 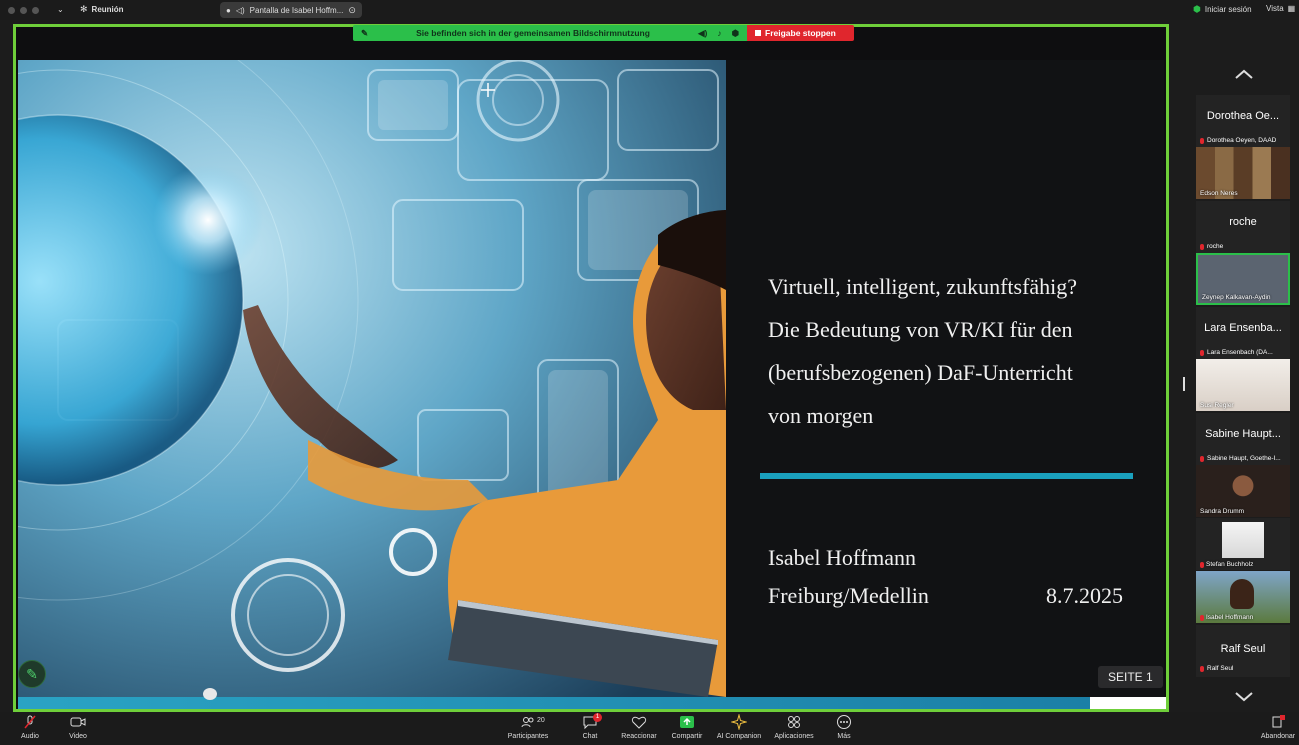 I want to click on grid-icon: ▦, so click(x=1291, y=8).